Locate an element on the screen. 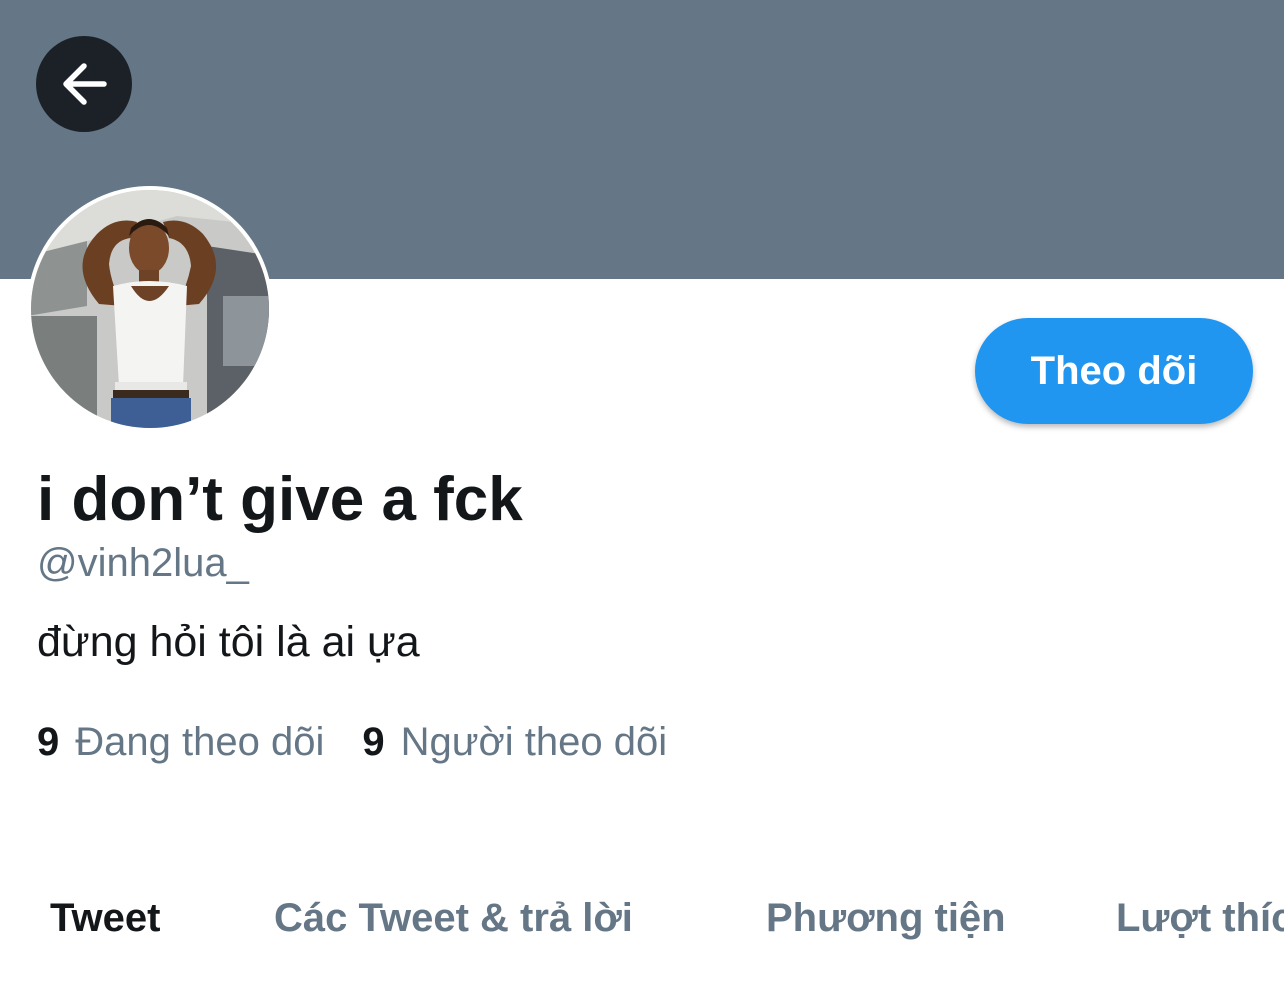 Image resolution: width=1284 pixels, height=984 pixels. display-name: i don’t give a fck is located at coordinates (280, 499).